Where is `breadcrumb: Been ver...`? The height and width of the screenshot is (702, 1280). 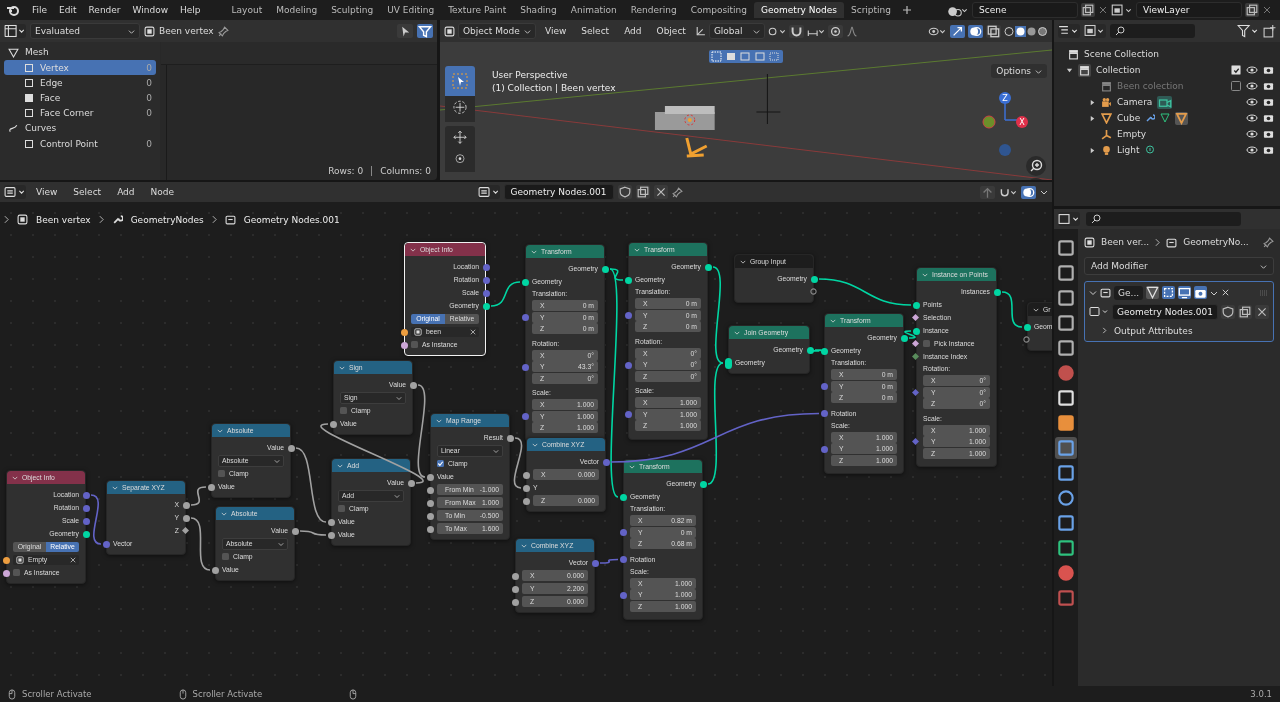 breadcrumb: Been ver... is located at coordinates (1125, 242).